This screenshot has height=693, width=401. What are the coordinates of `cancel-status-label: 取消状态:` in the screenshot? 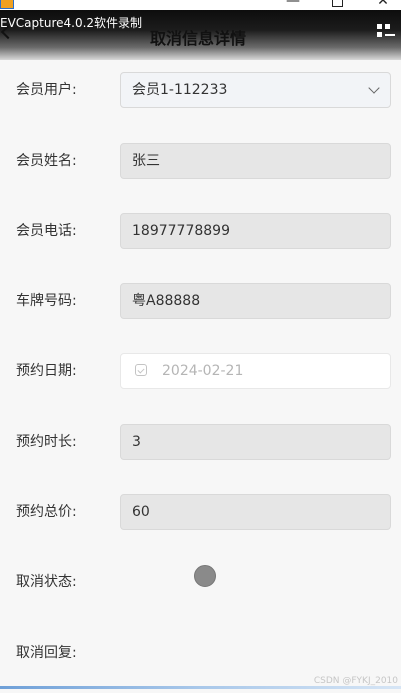 It's located at (46, 582).